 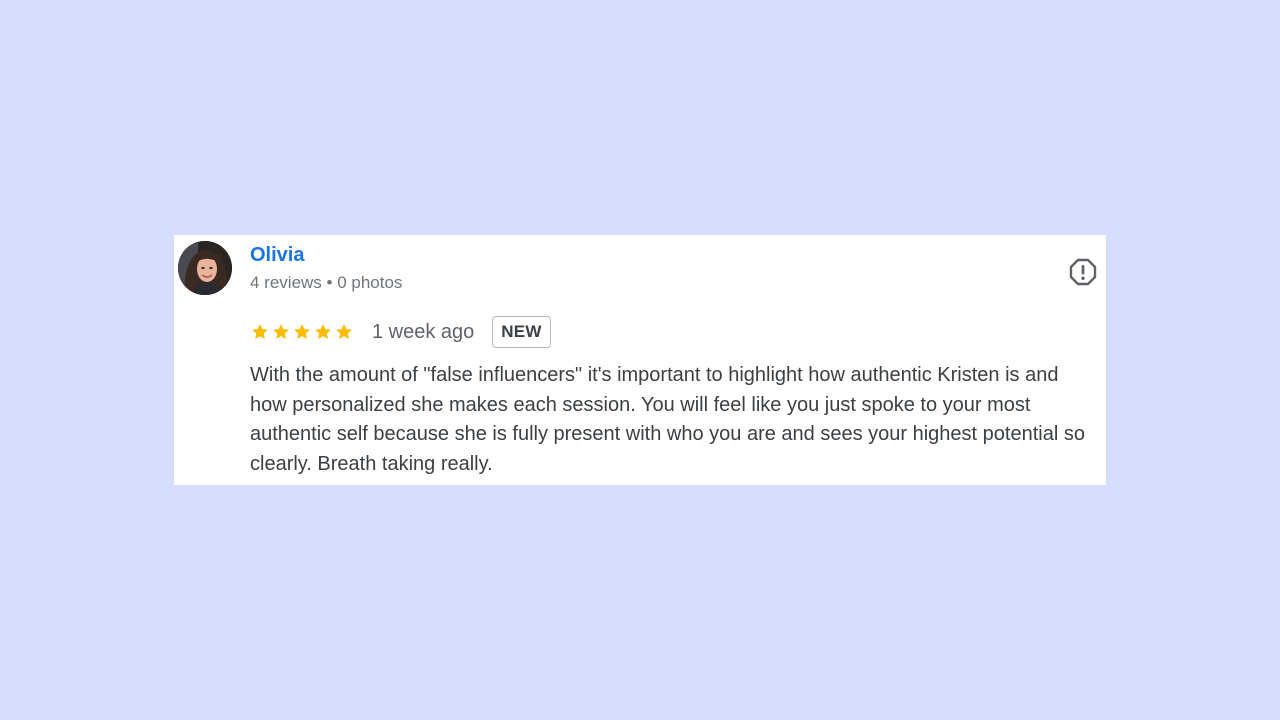 I want to click on star-rating, so click(x=302, y=332).